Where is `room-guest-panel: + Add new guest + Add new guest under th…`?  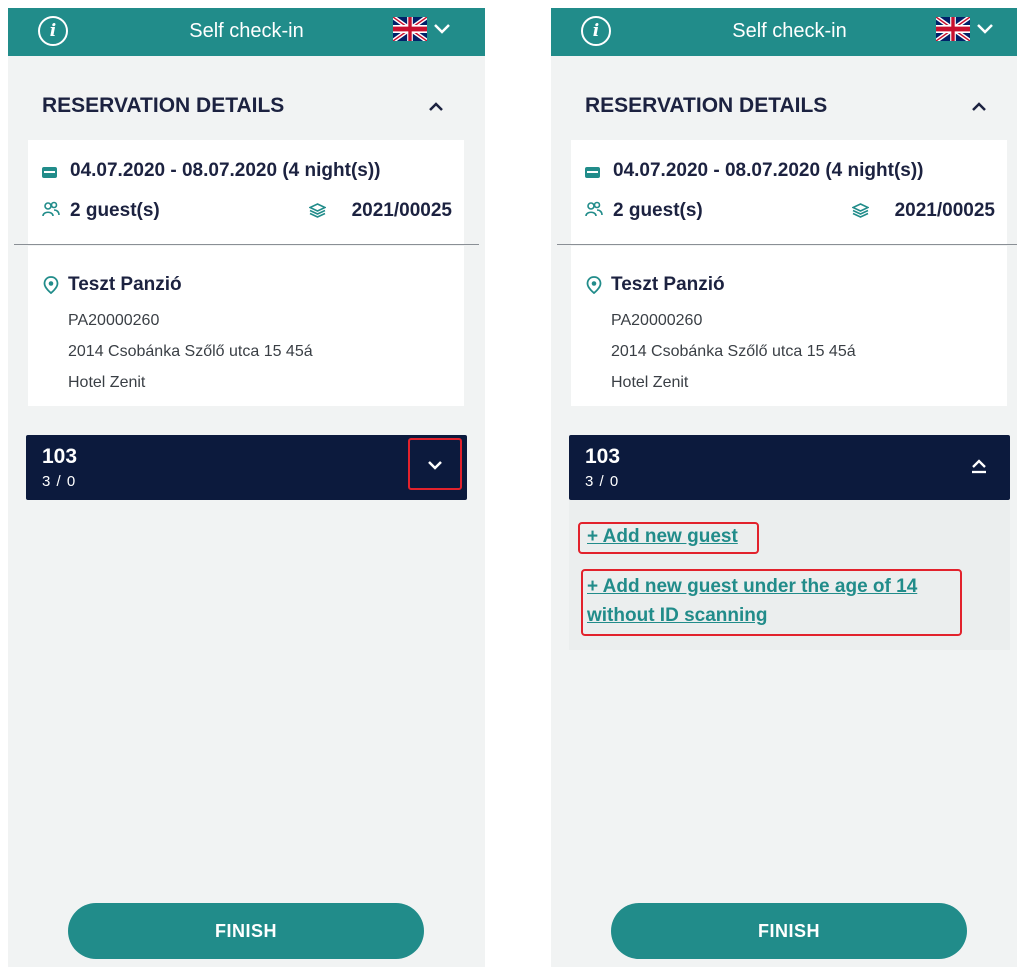 room-guest-panel: + Add new guest + Add new guest under th… is located at coordinates (789, 575).